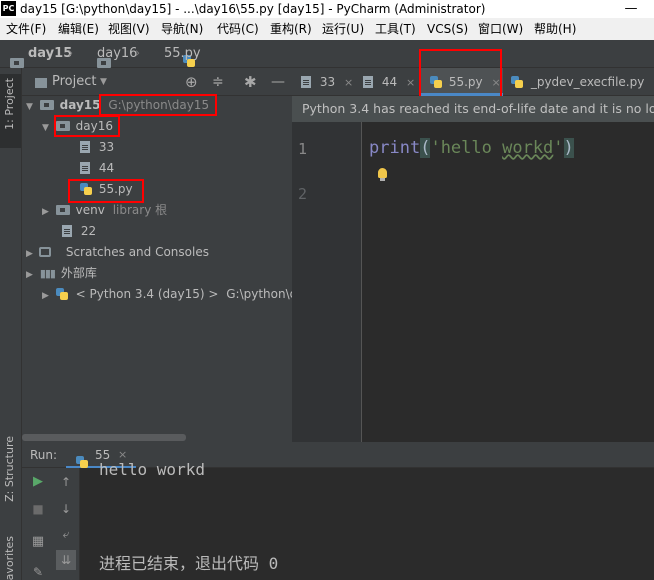 This screenshot has height=580, width=654. I want to click on left-tool-strip: 1: Project Z: Structure avorites, so click(11, 324).